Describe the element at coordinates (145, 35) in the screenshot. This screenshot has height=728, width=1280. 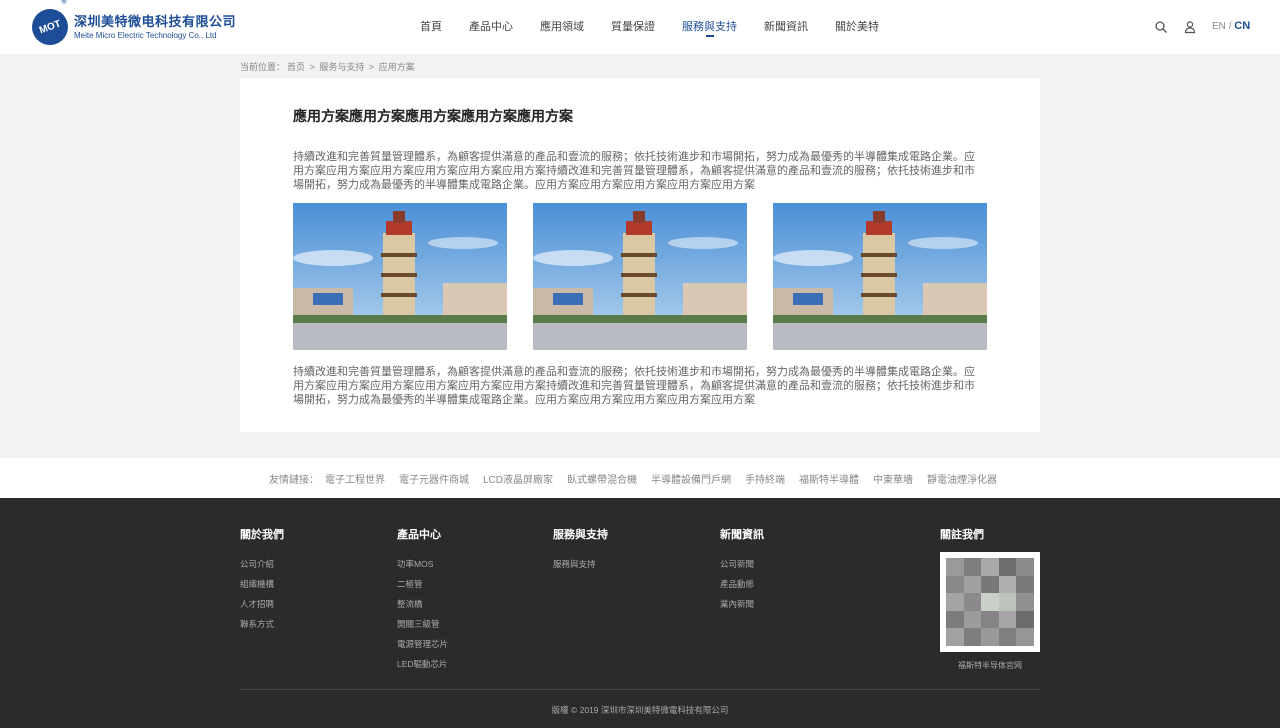
I see `company-name-en: Meite Micro Electric Technology Co., Ltd` at that location.